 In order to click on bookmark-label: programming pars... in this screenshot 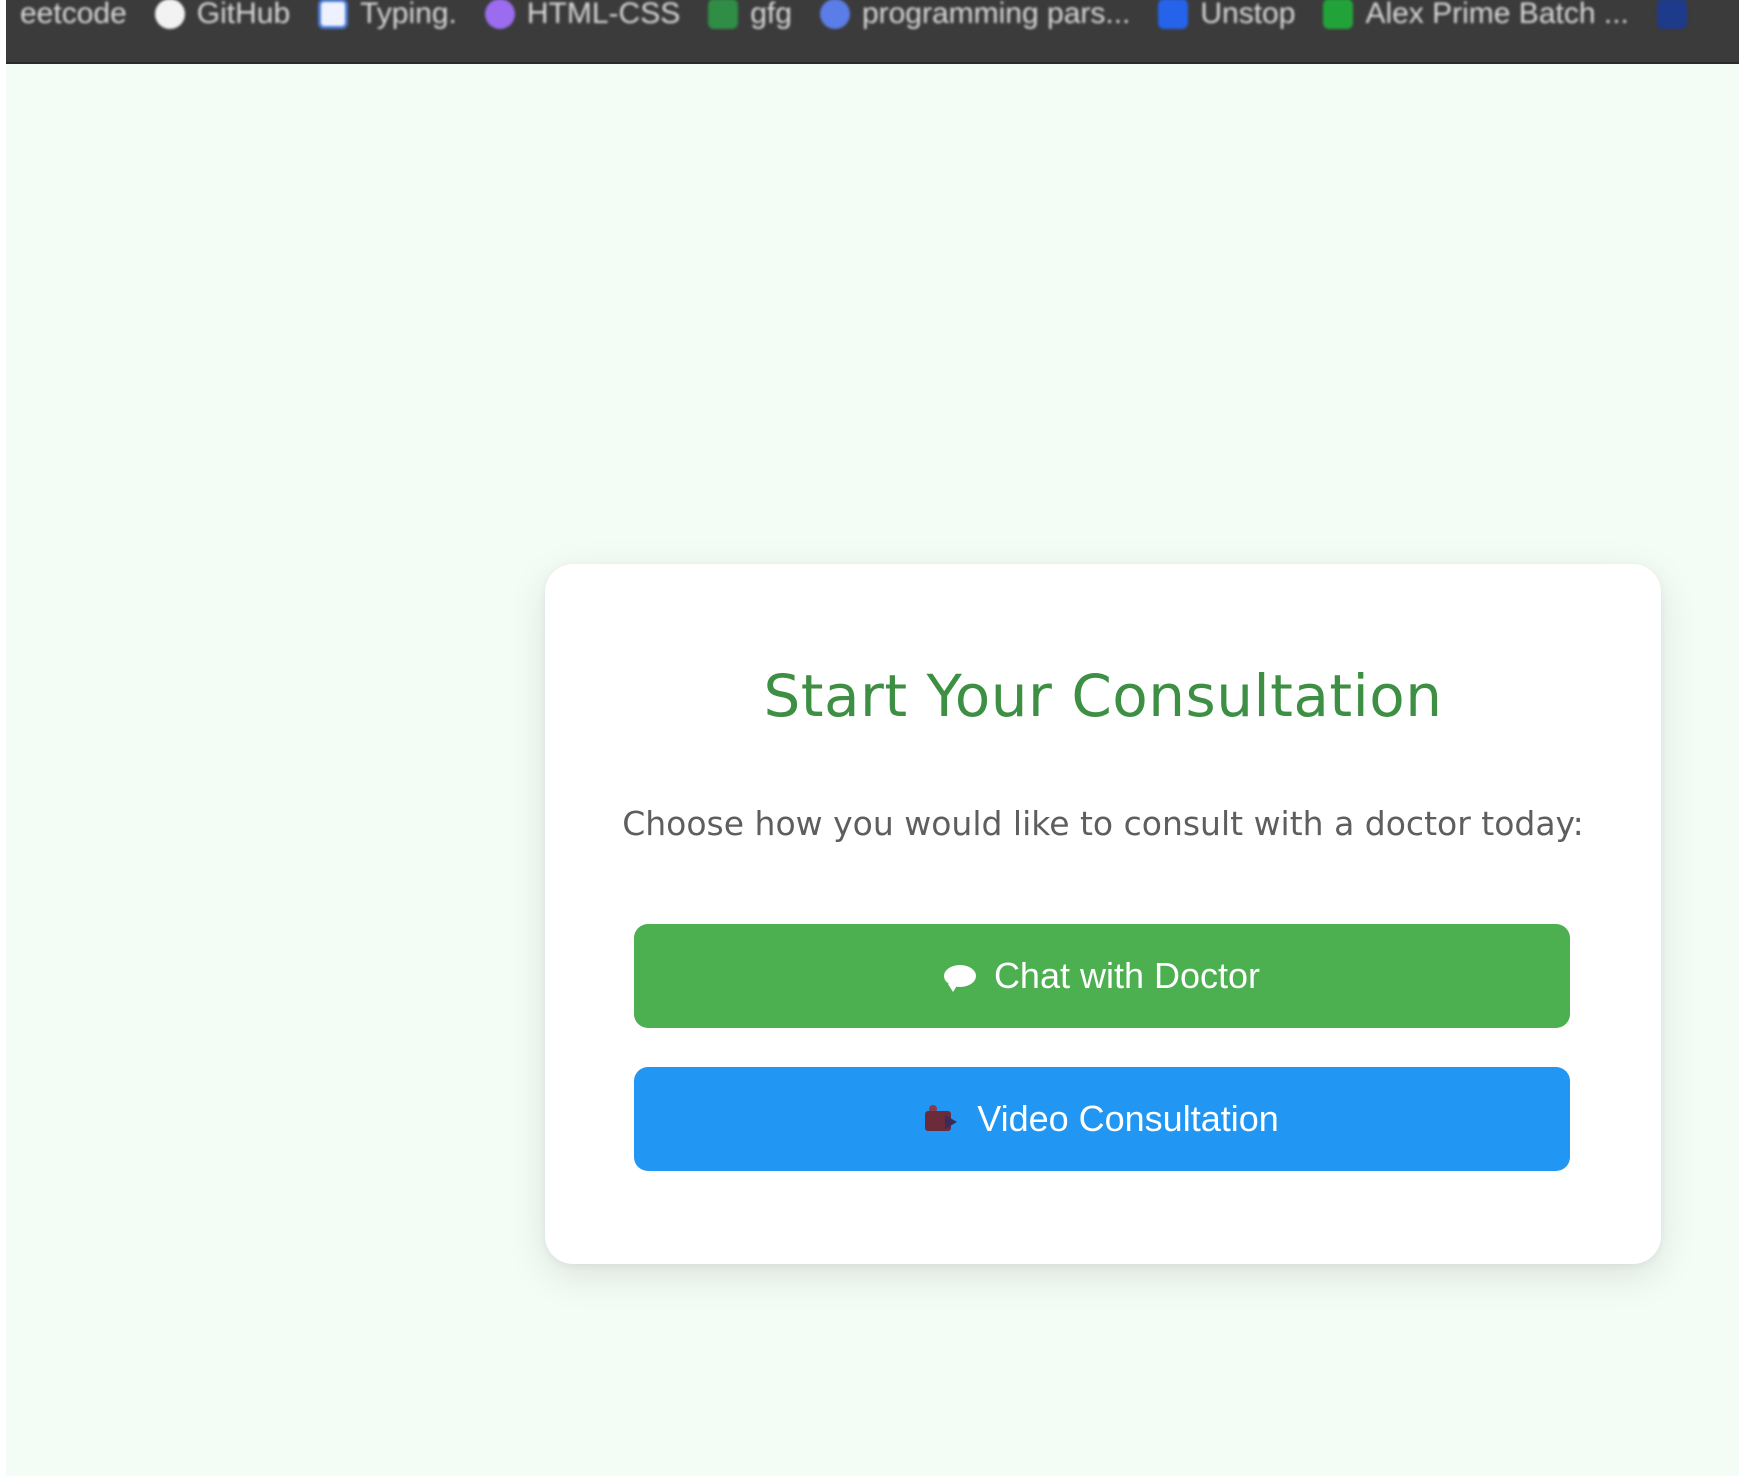, I will do `click(996, 15)`.